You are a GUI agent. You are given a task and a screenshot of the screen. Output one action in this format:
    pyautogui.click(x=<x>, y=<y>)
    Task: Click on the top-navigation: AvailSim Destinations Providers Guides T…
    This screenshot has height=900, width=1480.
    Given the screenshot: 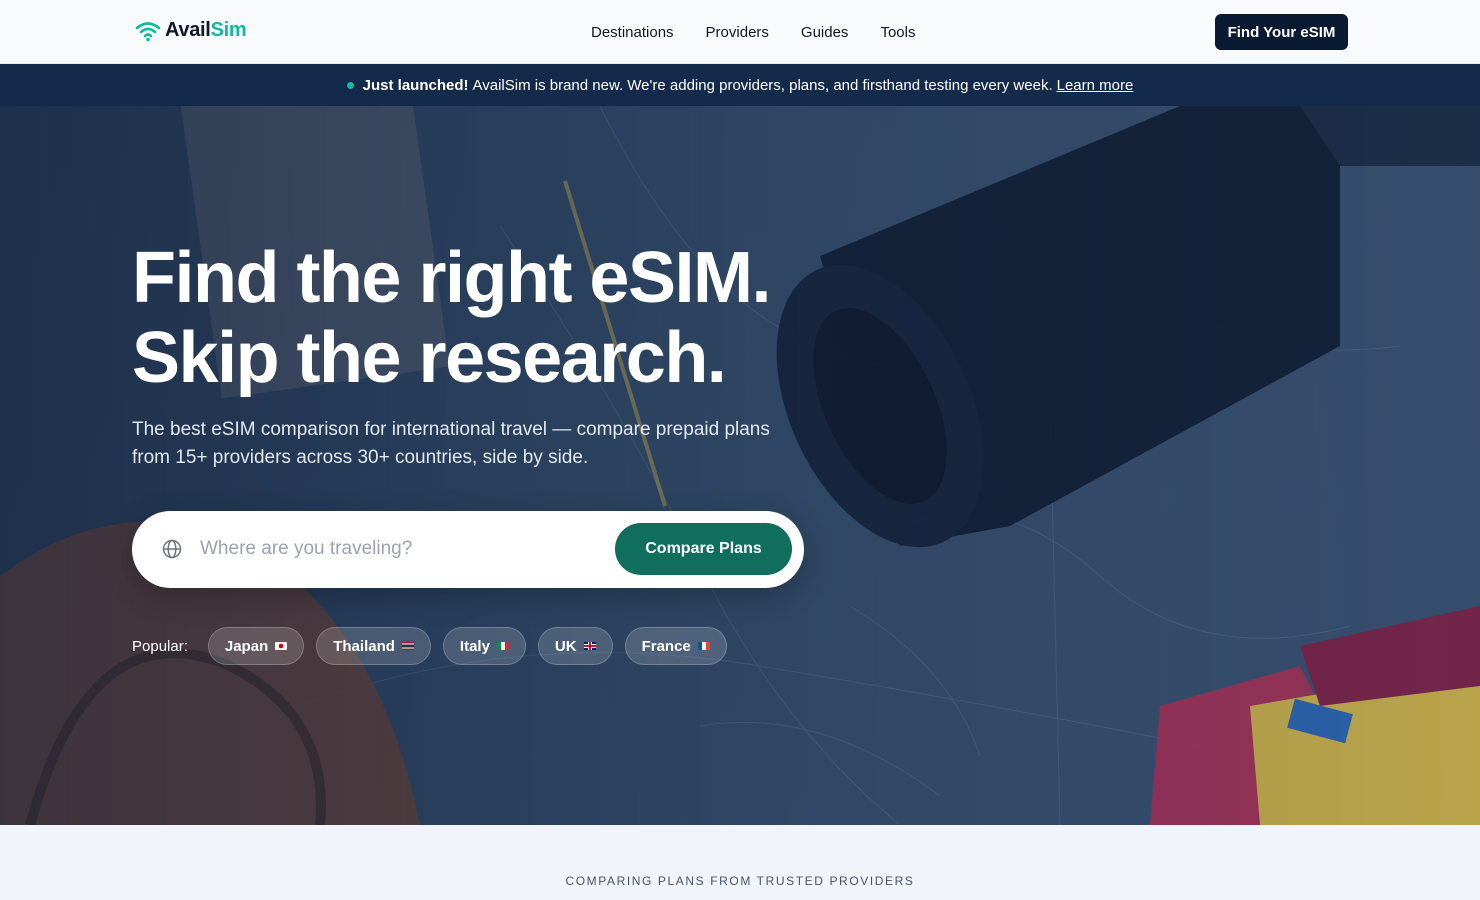 What is the action you would take?
    pyautogui.click(x=740, y=32)
    